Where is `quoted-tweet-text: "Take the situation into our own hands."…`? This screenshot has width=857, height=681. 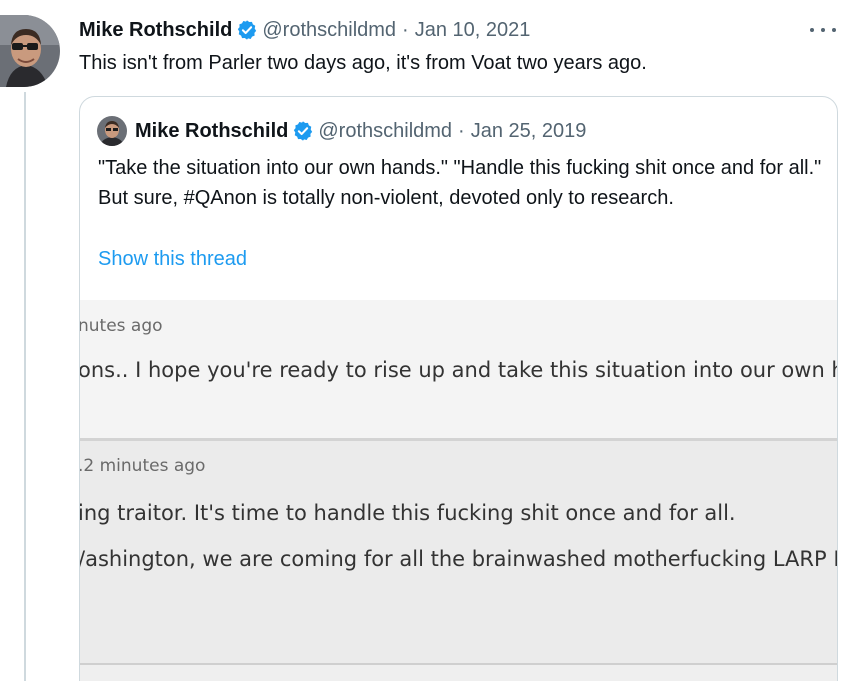 quoted-tweet-text: "Take the situation into our own hands."… is located at coordinates (460, 183).